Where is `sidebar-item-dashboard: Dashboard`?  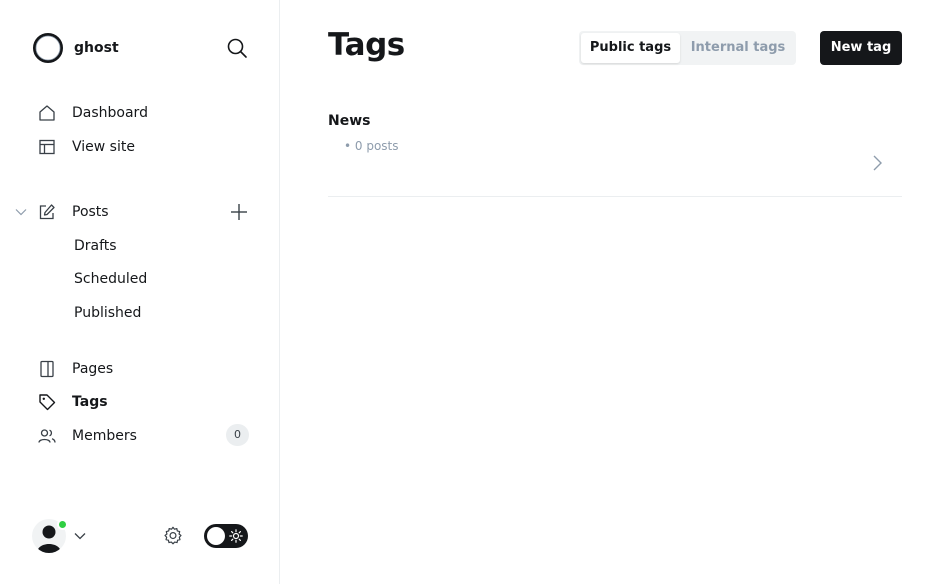 sidebar-item-dashboard: Dashboard is located at coordinates (93, 113).